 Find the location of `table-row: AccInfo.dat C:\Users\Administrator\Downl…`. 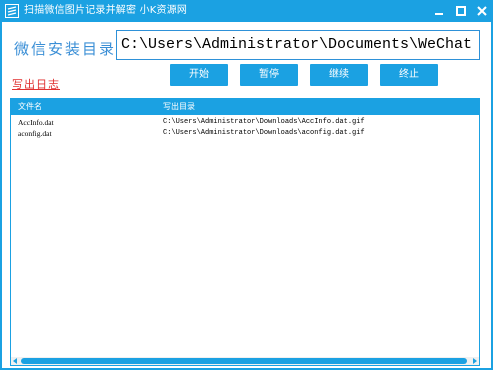

table-row: AccInfo.dat C:\Users\Administrator\Downl… is located at coordinates (245, 122).